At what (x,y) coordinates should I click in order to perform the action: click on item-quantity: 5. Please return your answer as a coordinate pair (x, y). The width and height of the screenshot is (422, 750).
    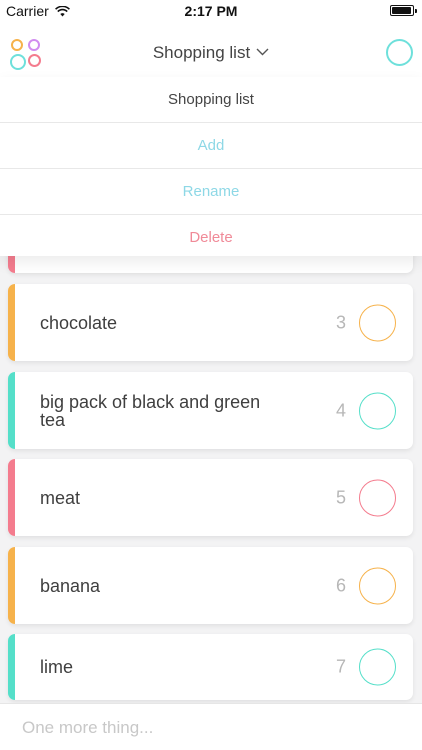
    Looking at the image, I should click on (340, 497).